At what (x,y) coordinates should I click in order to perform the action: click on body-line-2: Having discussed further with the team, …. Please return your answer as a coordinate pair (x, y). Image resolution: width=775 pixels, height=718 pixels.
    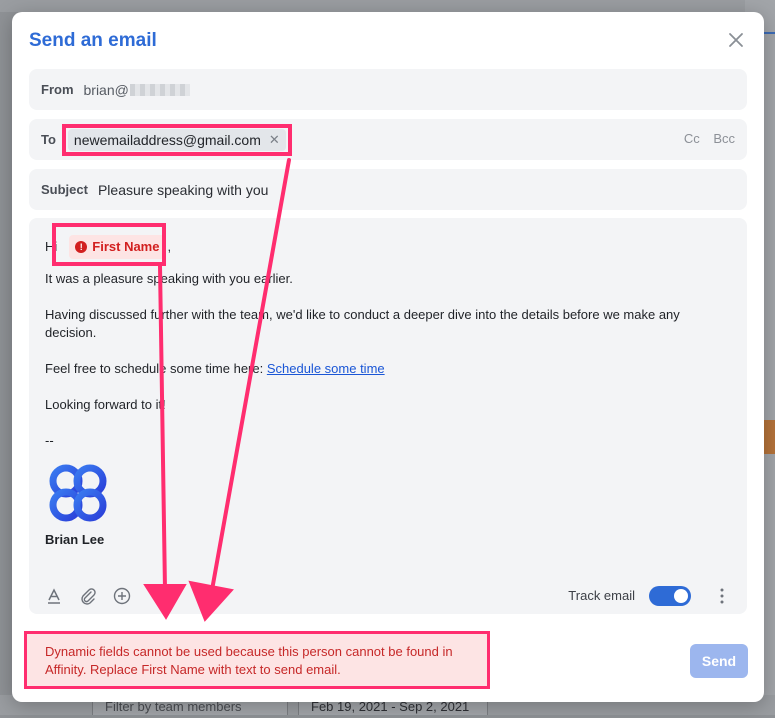
    Looking at the image, I should click on (362, 323).